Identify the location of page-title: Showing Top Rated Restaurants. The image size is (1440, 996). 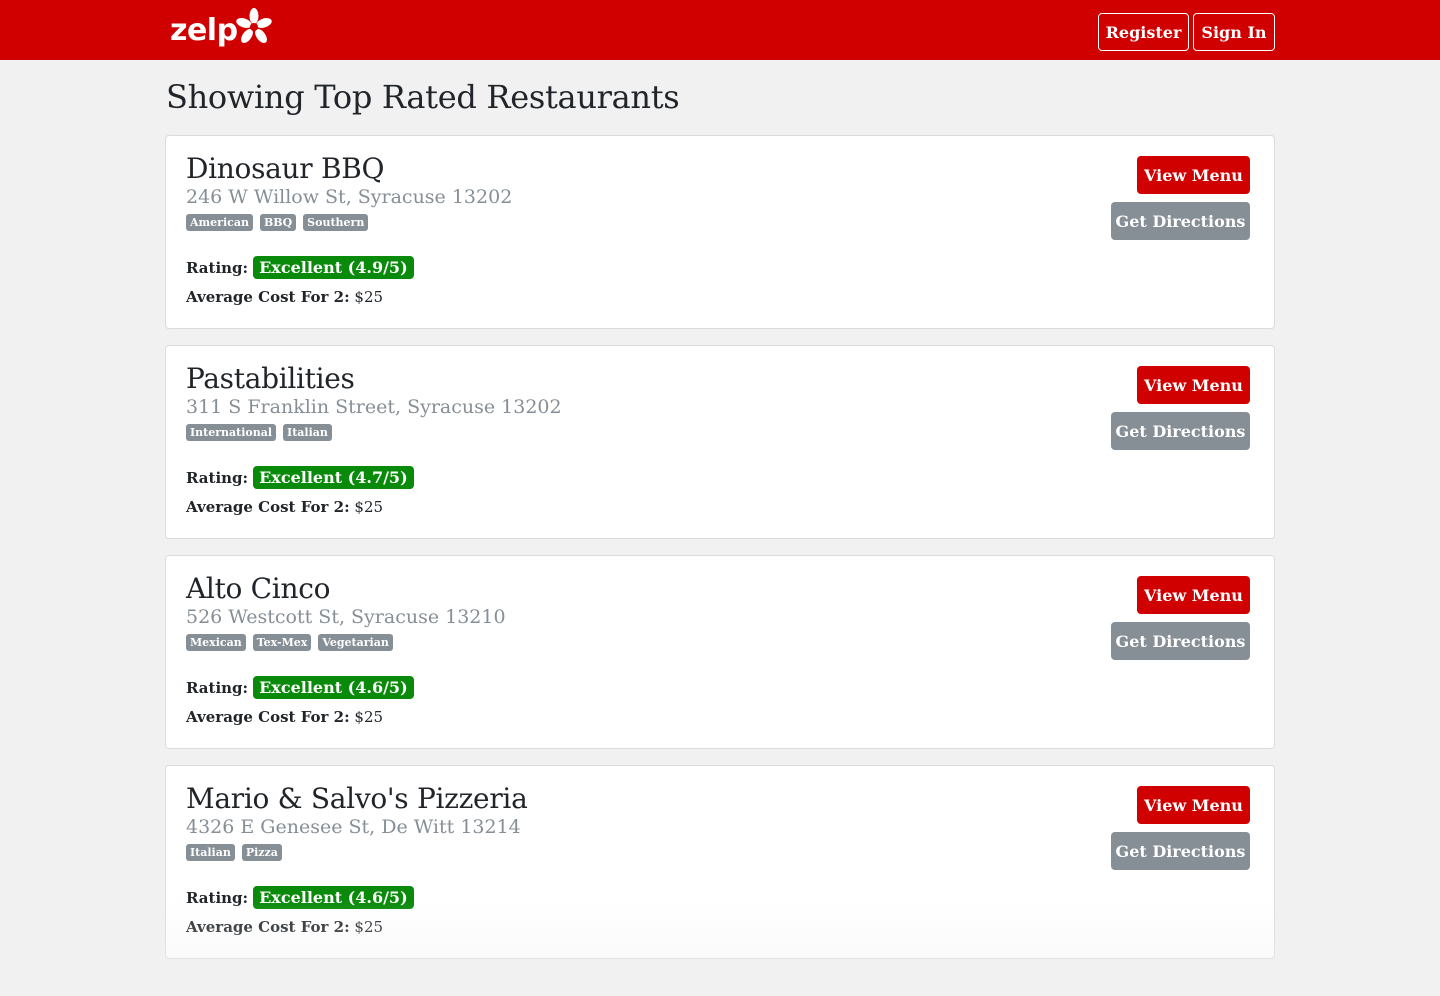
(423, 97).